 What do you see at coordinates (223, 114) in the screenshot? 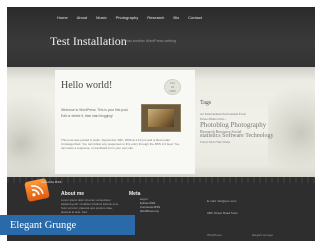
I see `tag-line: Art Entertainment Environment Event` at bounding box center [223, 114].